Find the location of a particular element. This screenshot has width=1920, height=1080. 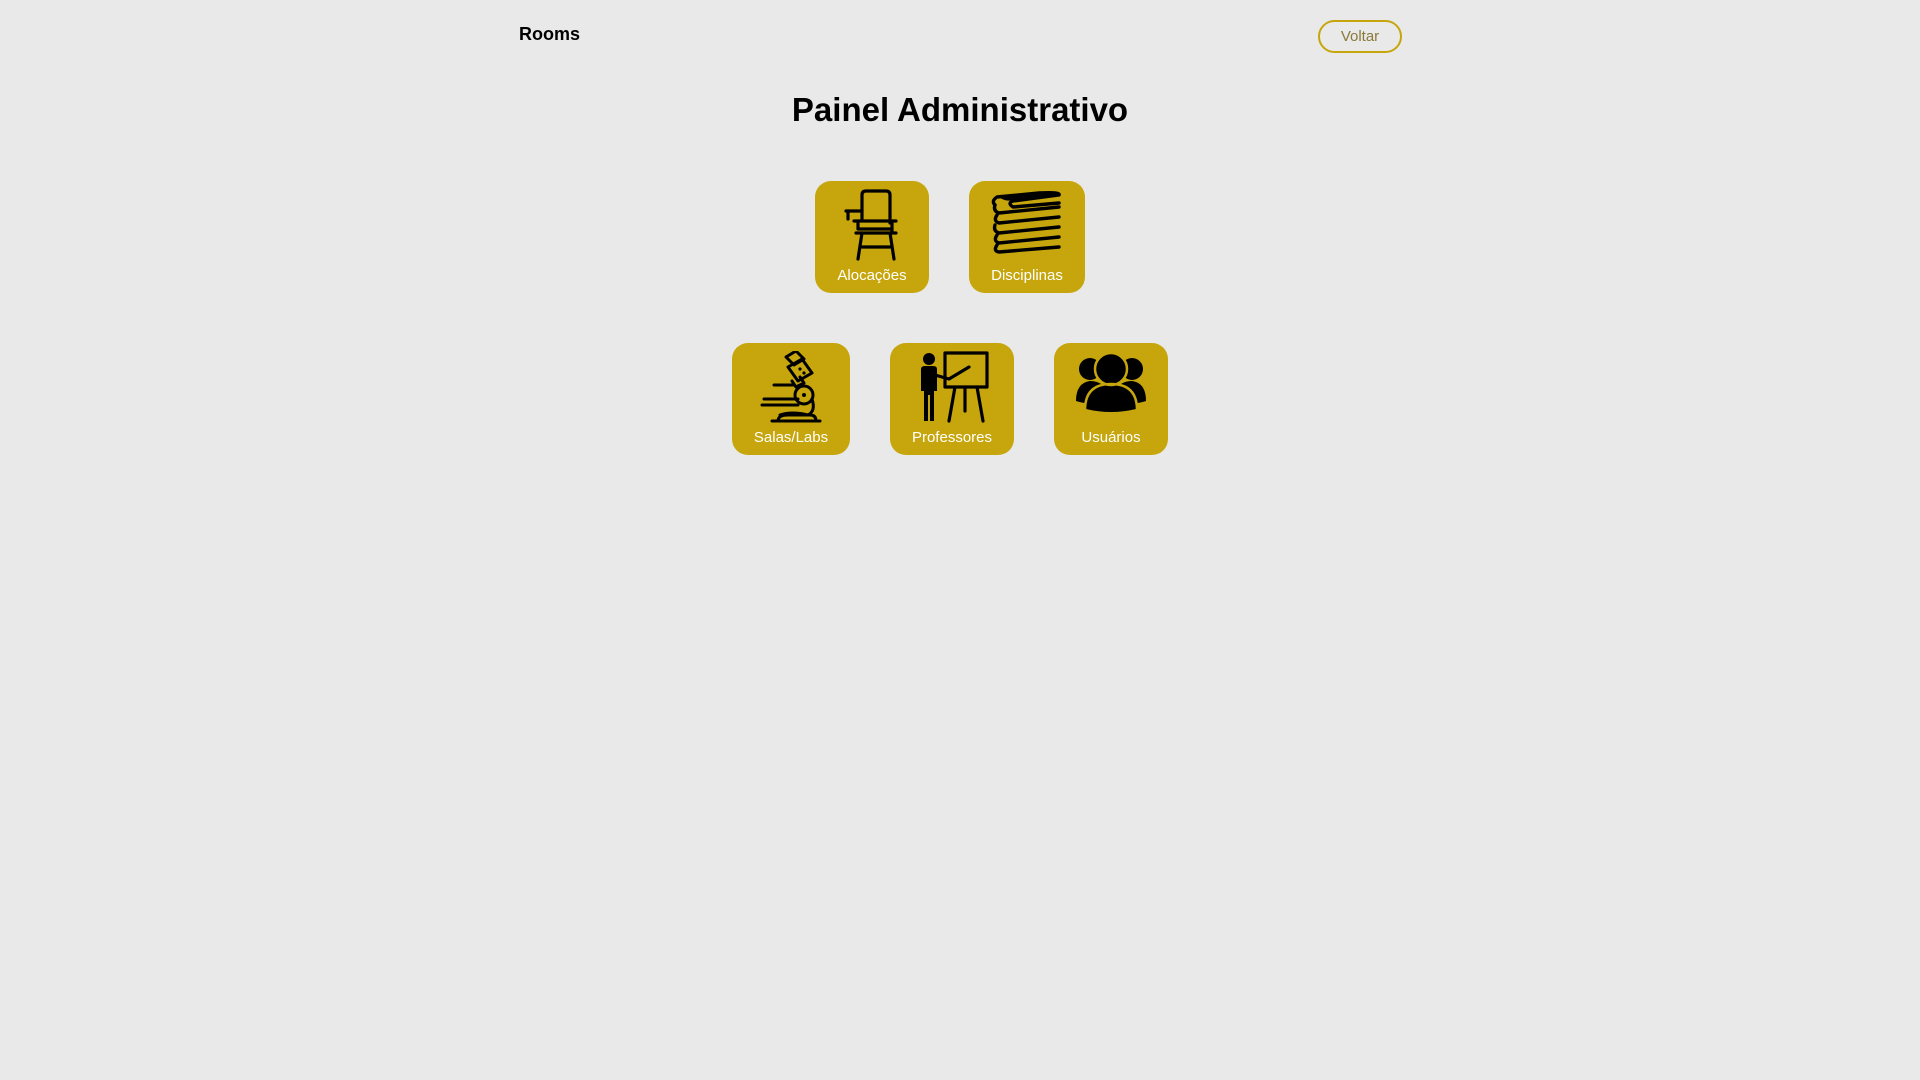

tile-disciplinas: Disciplinas is located at coordinates (1027, 237).